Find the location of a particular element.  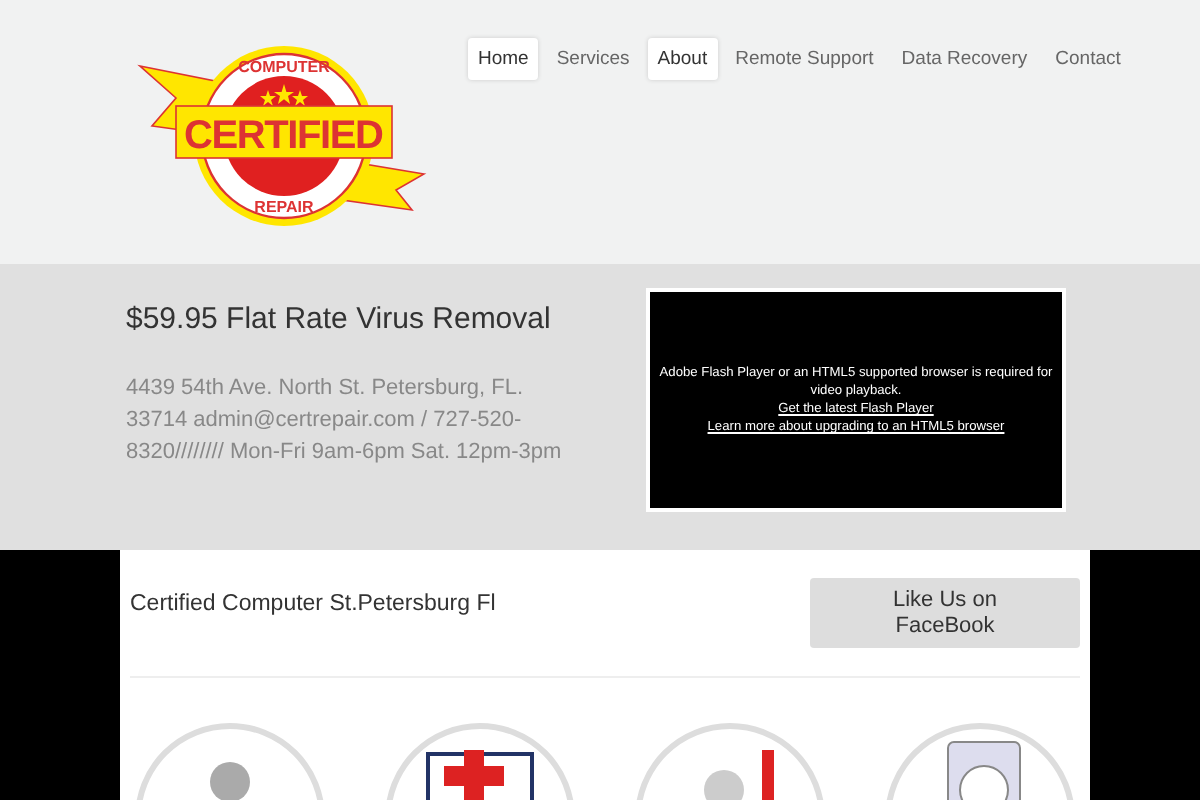

nav-link: Services is located at coordinates (593, 59).